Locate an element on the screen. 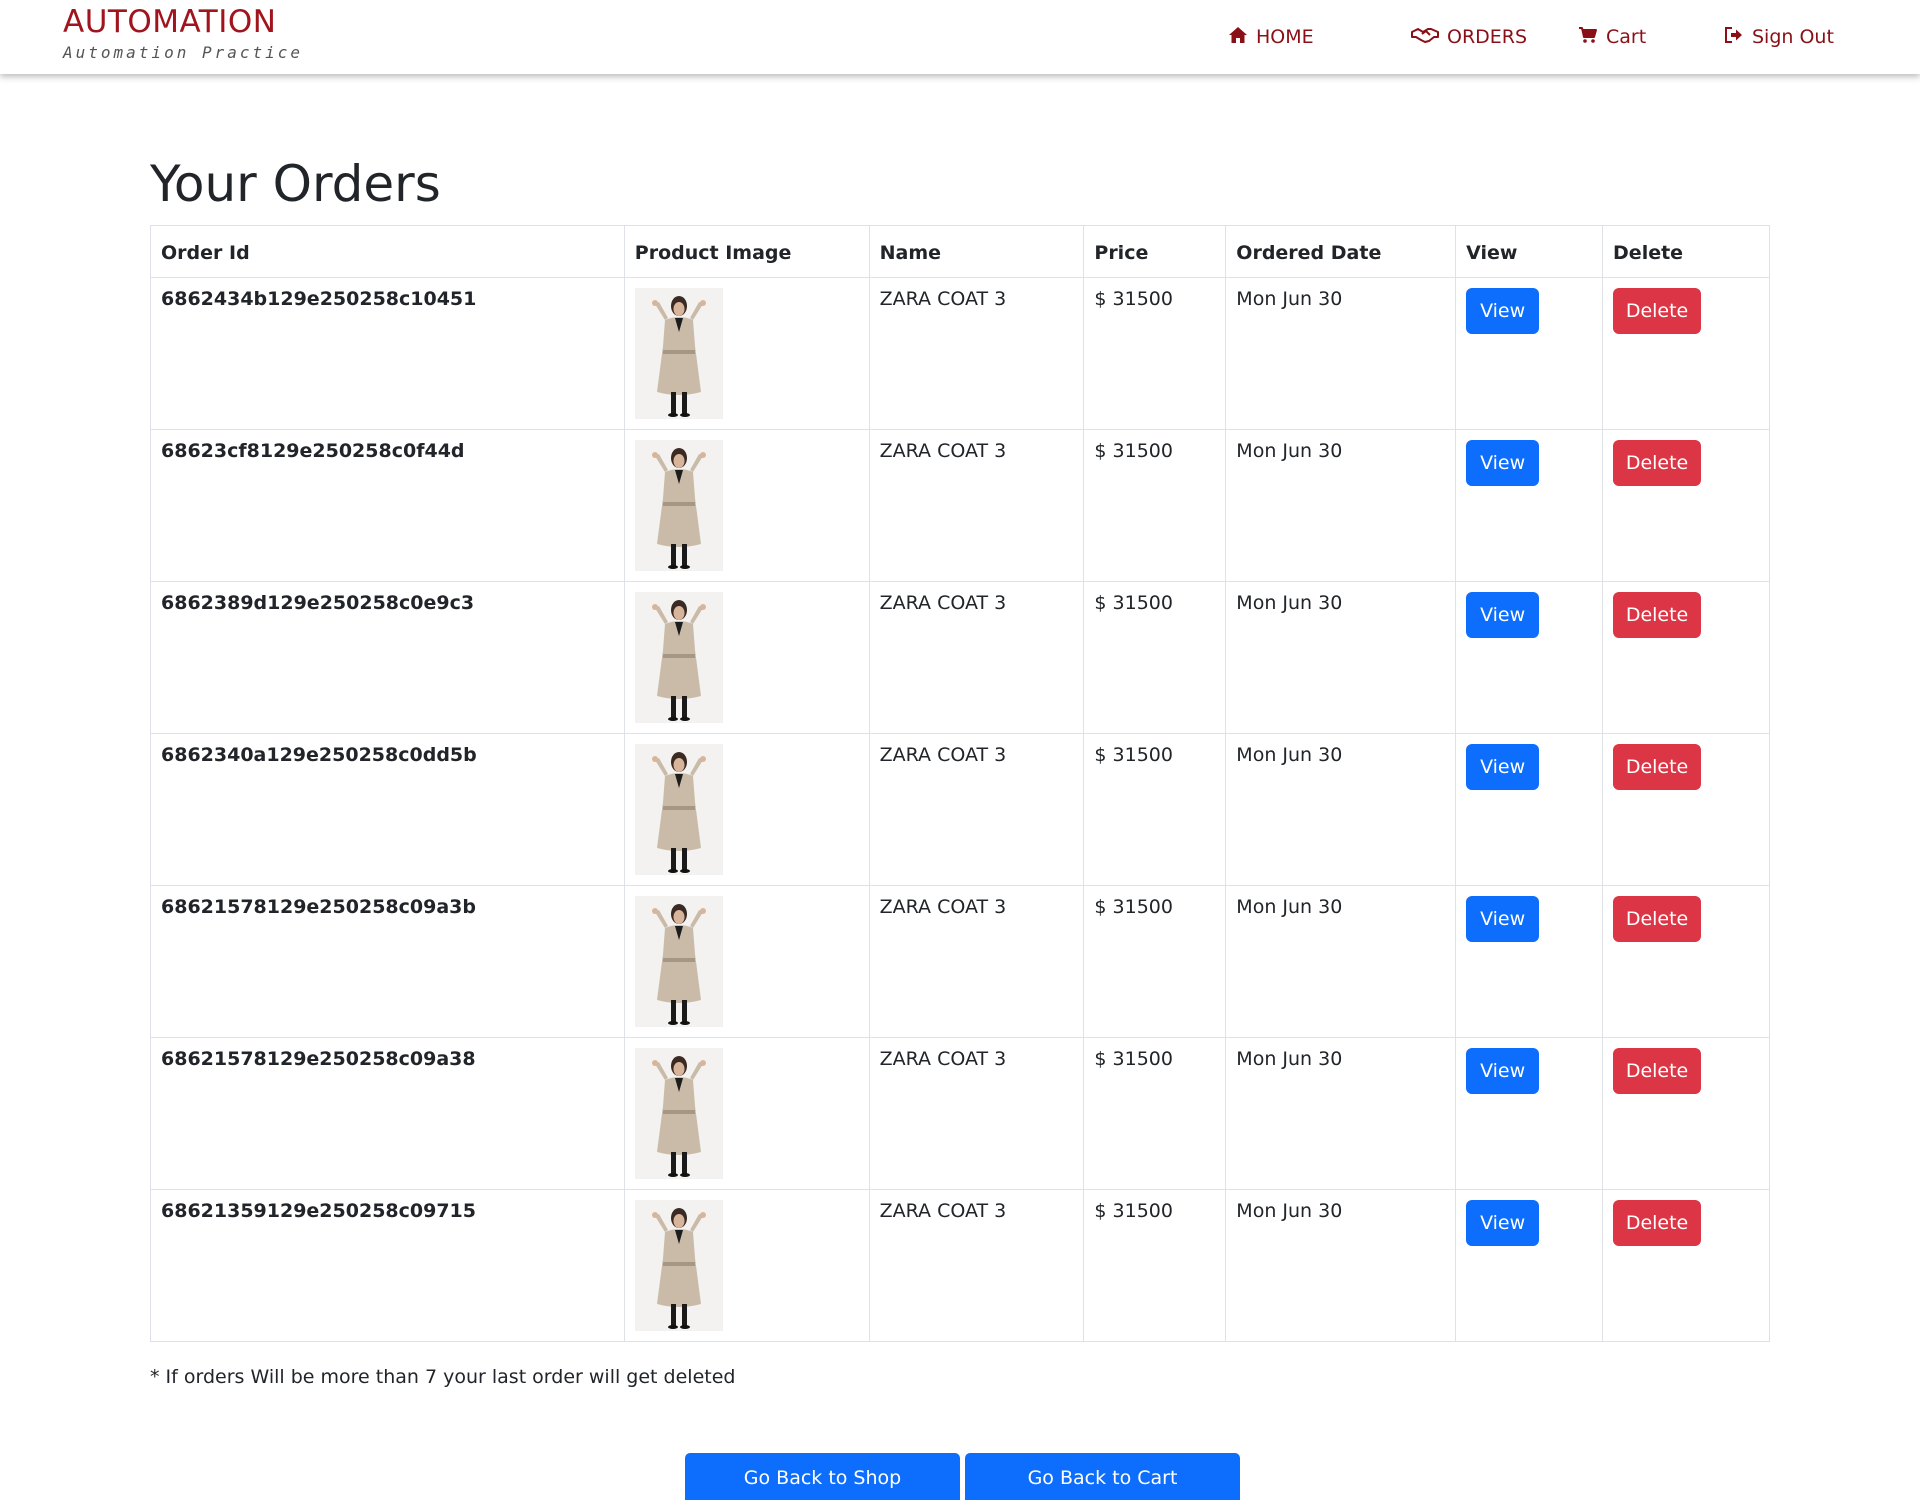  handshake-icon is located at coordinates (1429, 37).